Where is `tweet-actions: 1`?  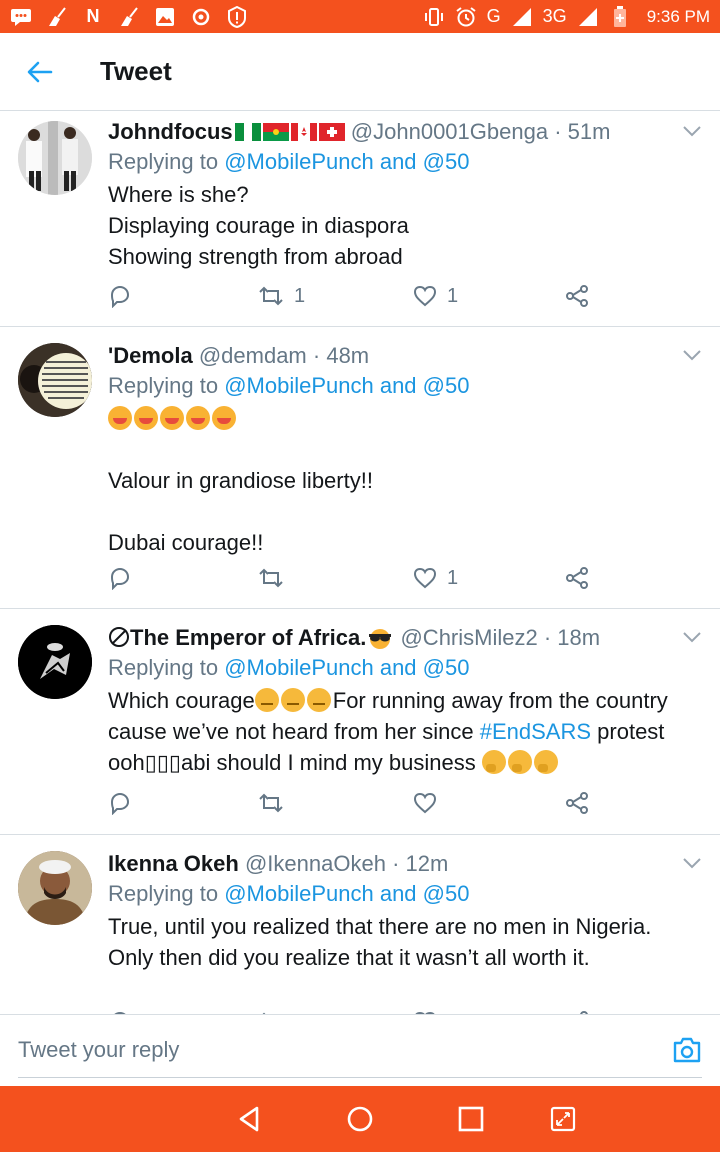
tweet-actions: 1 is located at coordinates (353, 581).